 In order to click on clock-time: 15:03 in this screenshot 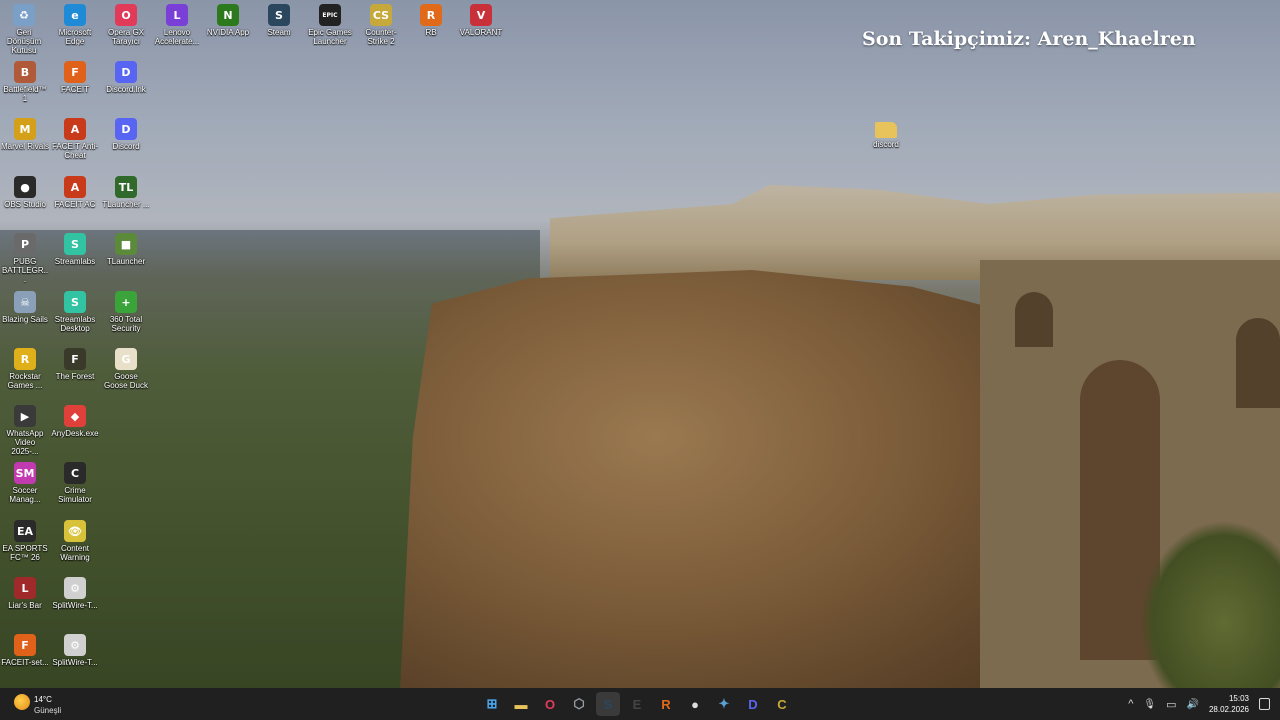, I will do `click(1238, 698)`.